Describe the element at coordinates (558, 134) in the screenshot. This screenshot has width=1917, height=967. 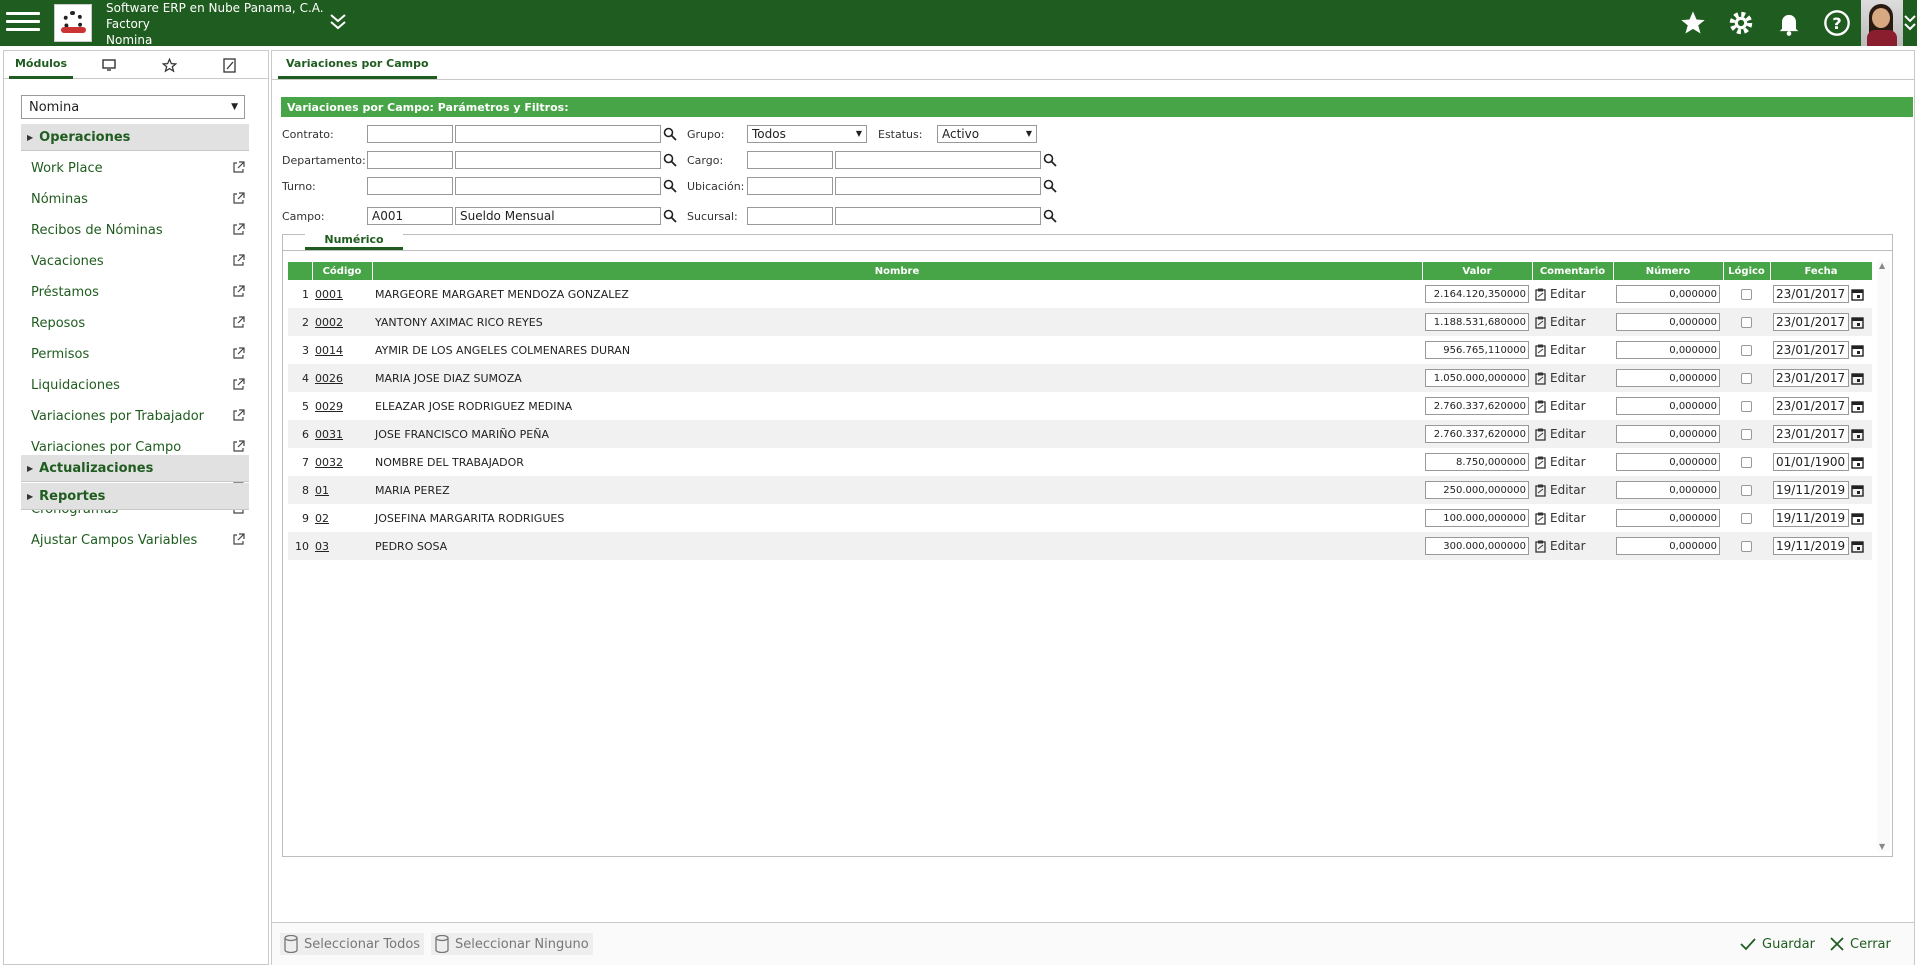
I see `contrato-name-input` at that location.